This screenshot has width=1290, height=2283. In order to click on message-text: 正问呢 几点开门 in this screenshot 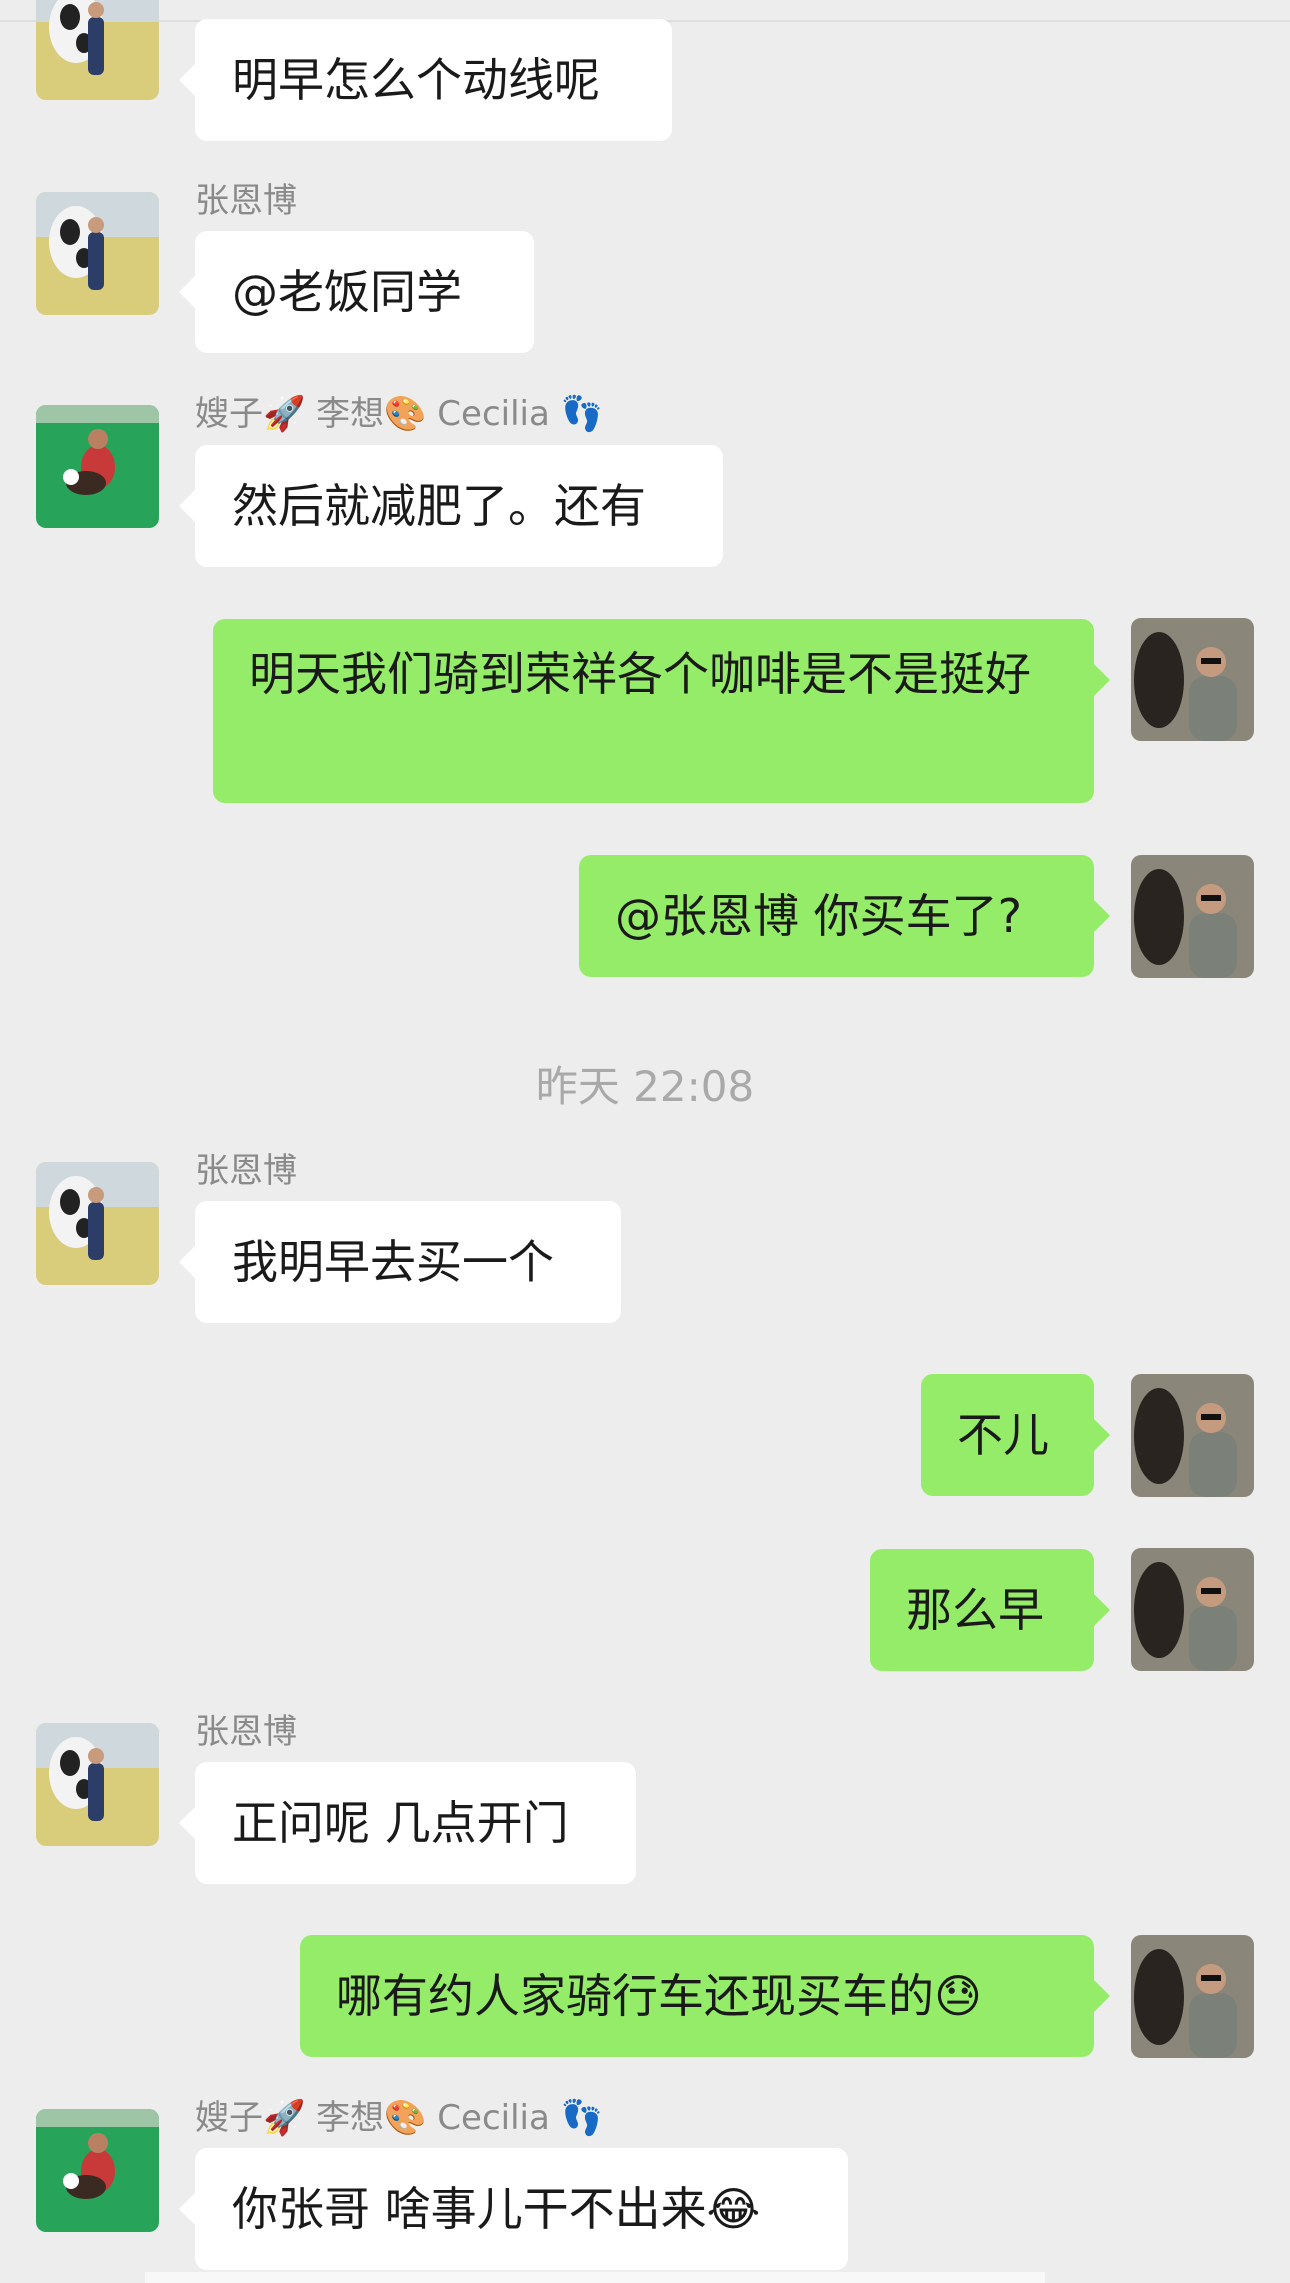, I will do `click(400, 1823)`.